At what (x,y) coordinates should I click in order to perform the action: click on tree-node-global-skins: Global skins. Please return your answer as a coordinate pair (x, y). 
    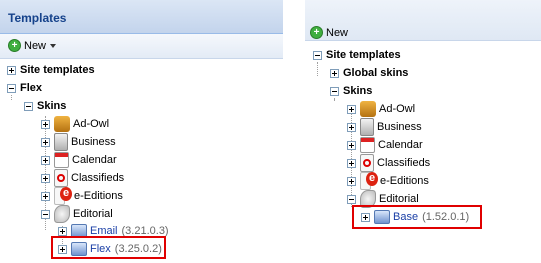
    Looking at the image, I should click on (369, 73).